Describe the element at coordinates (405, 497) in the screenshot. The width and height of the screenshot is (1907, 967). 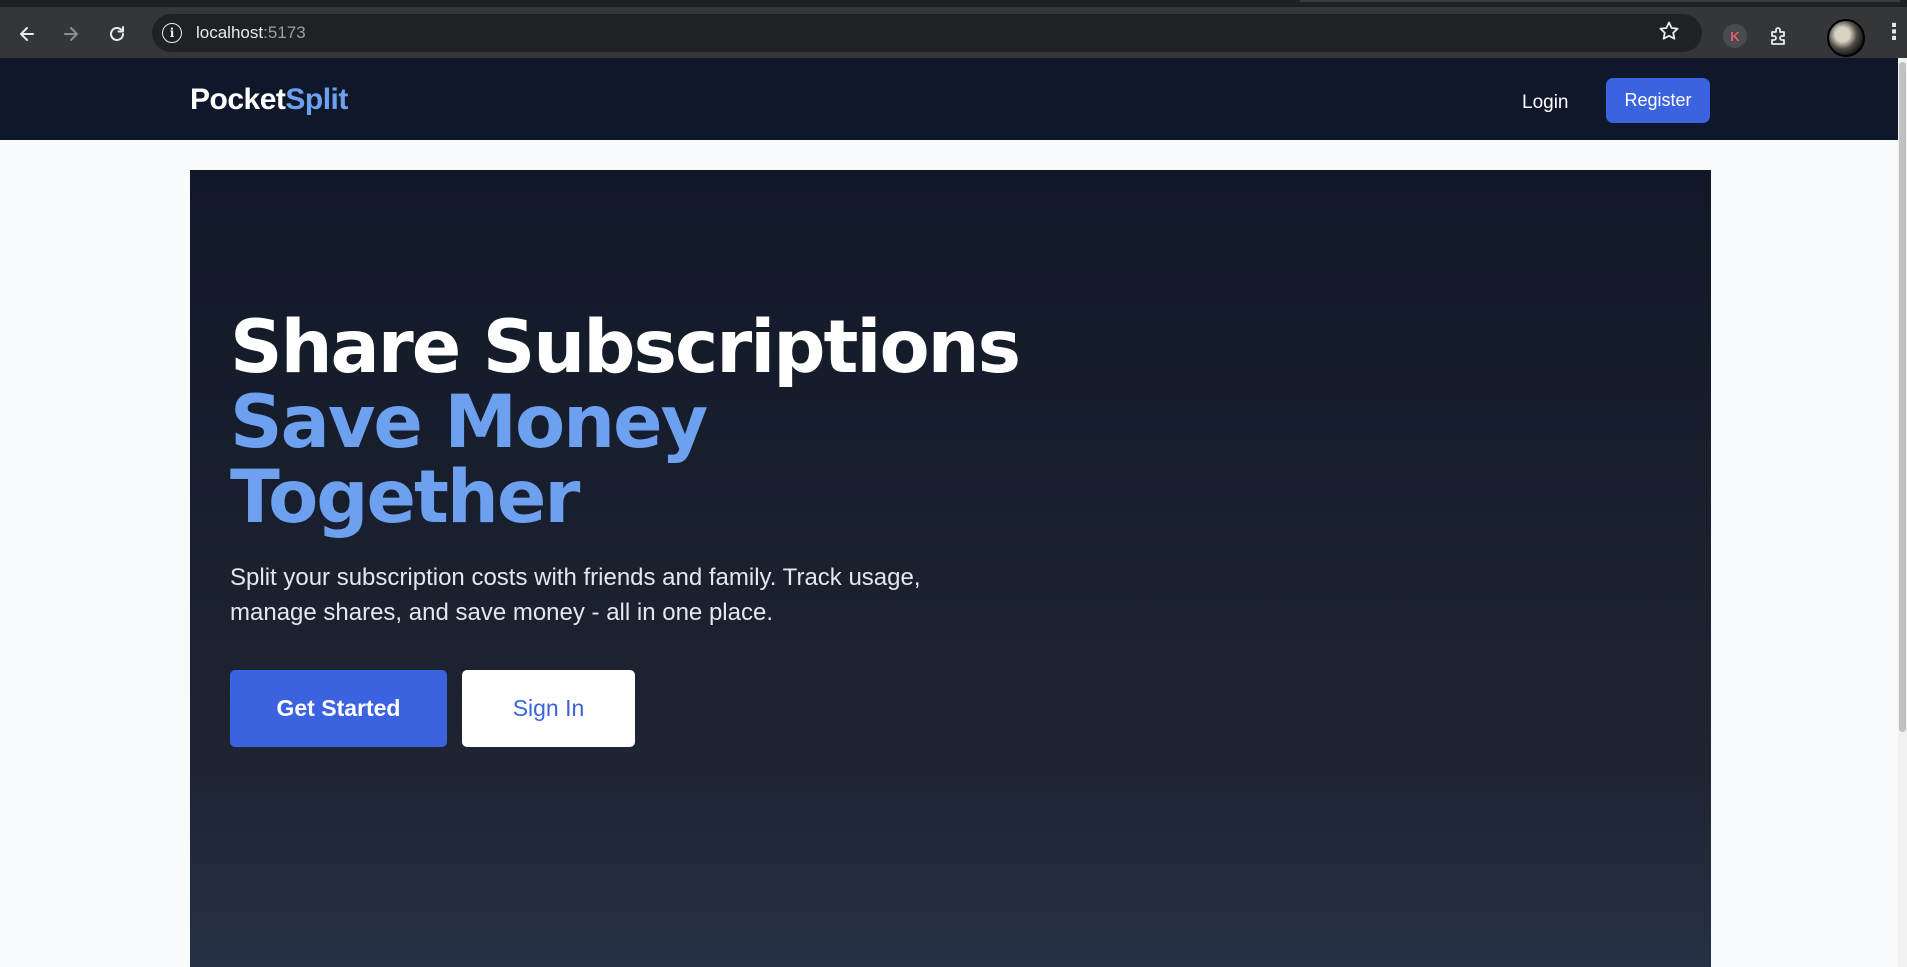
I see `hero-title-line-3: Together` at that location.